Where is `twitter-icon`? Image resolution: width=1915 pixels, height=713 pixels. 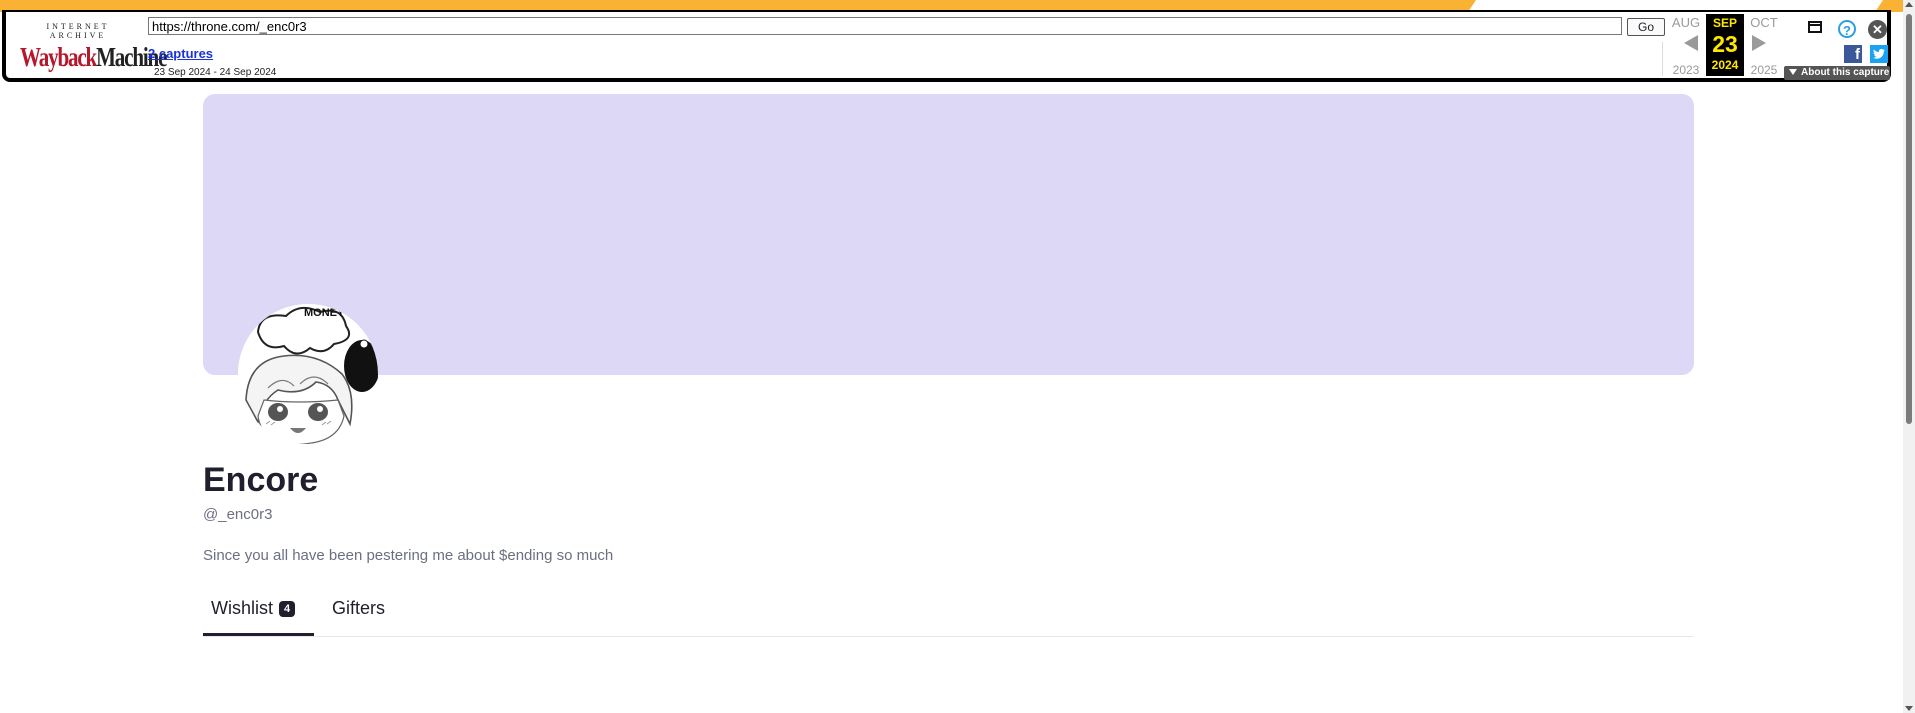 twitter-icon is located at coordinates (1879, 54).